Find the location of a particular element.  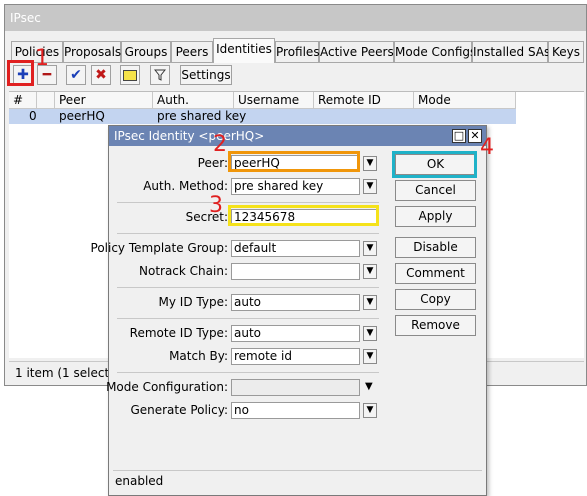

dialog-status: enabled is located at coordinates (297, 480).